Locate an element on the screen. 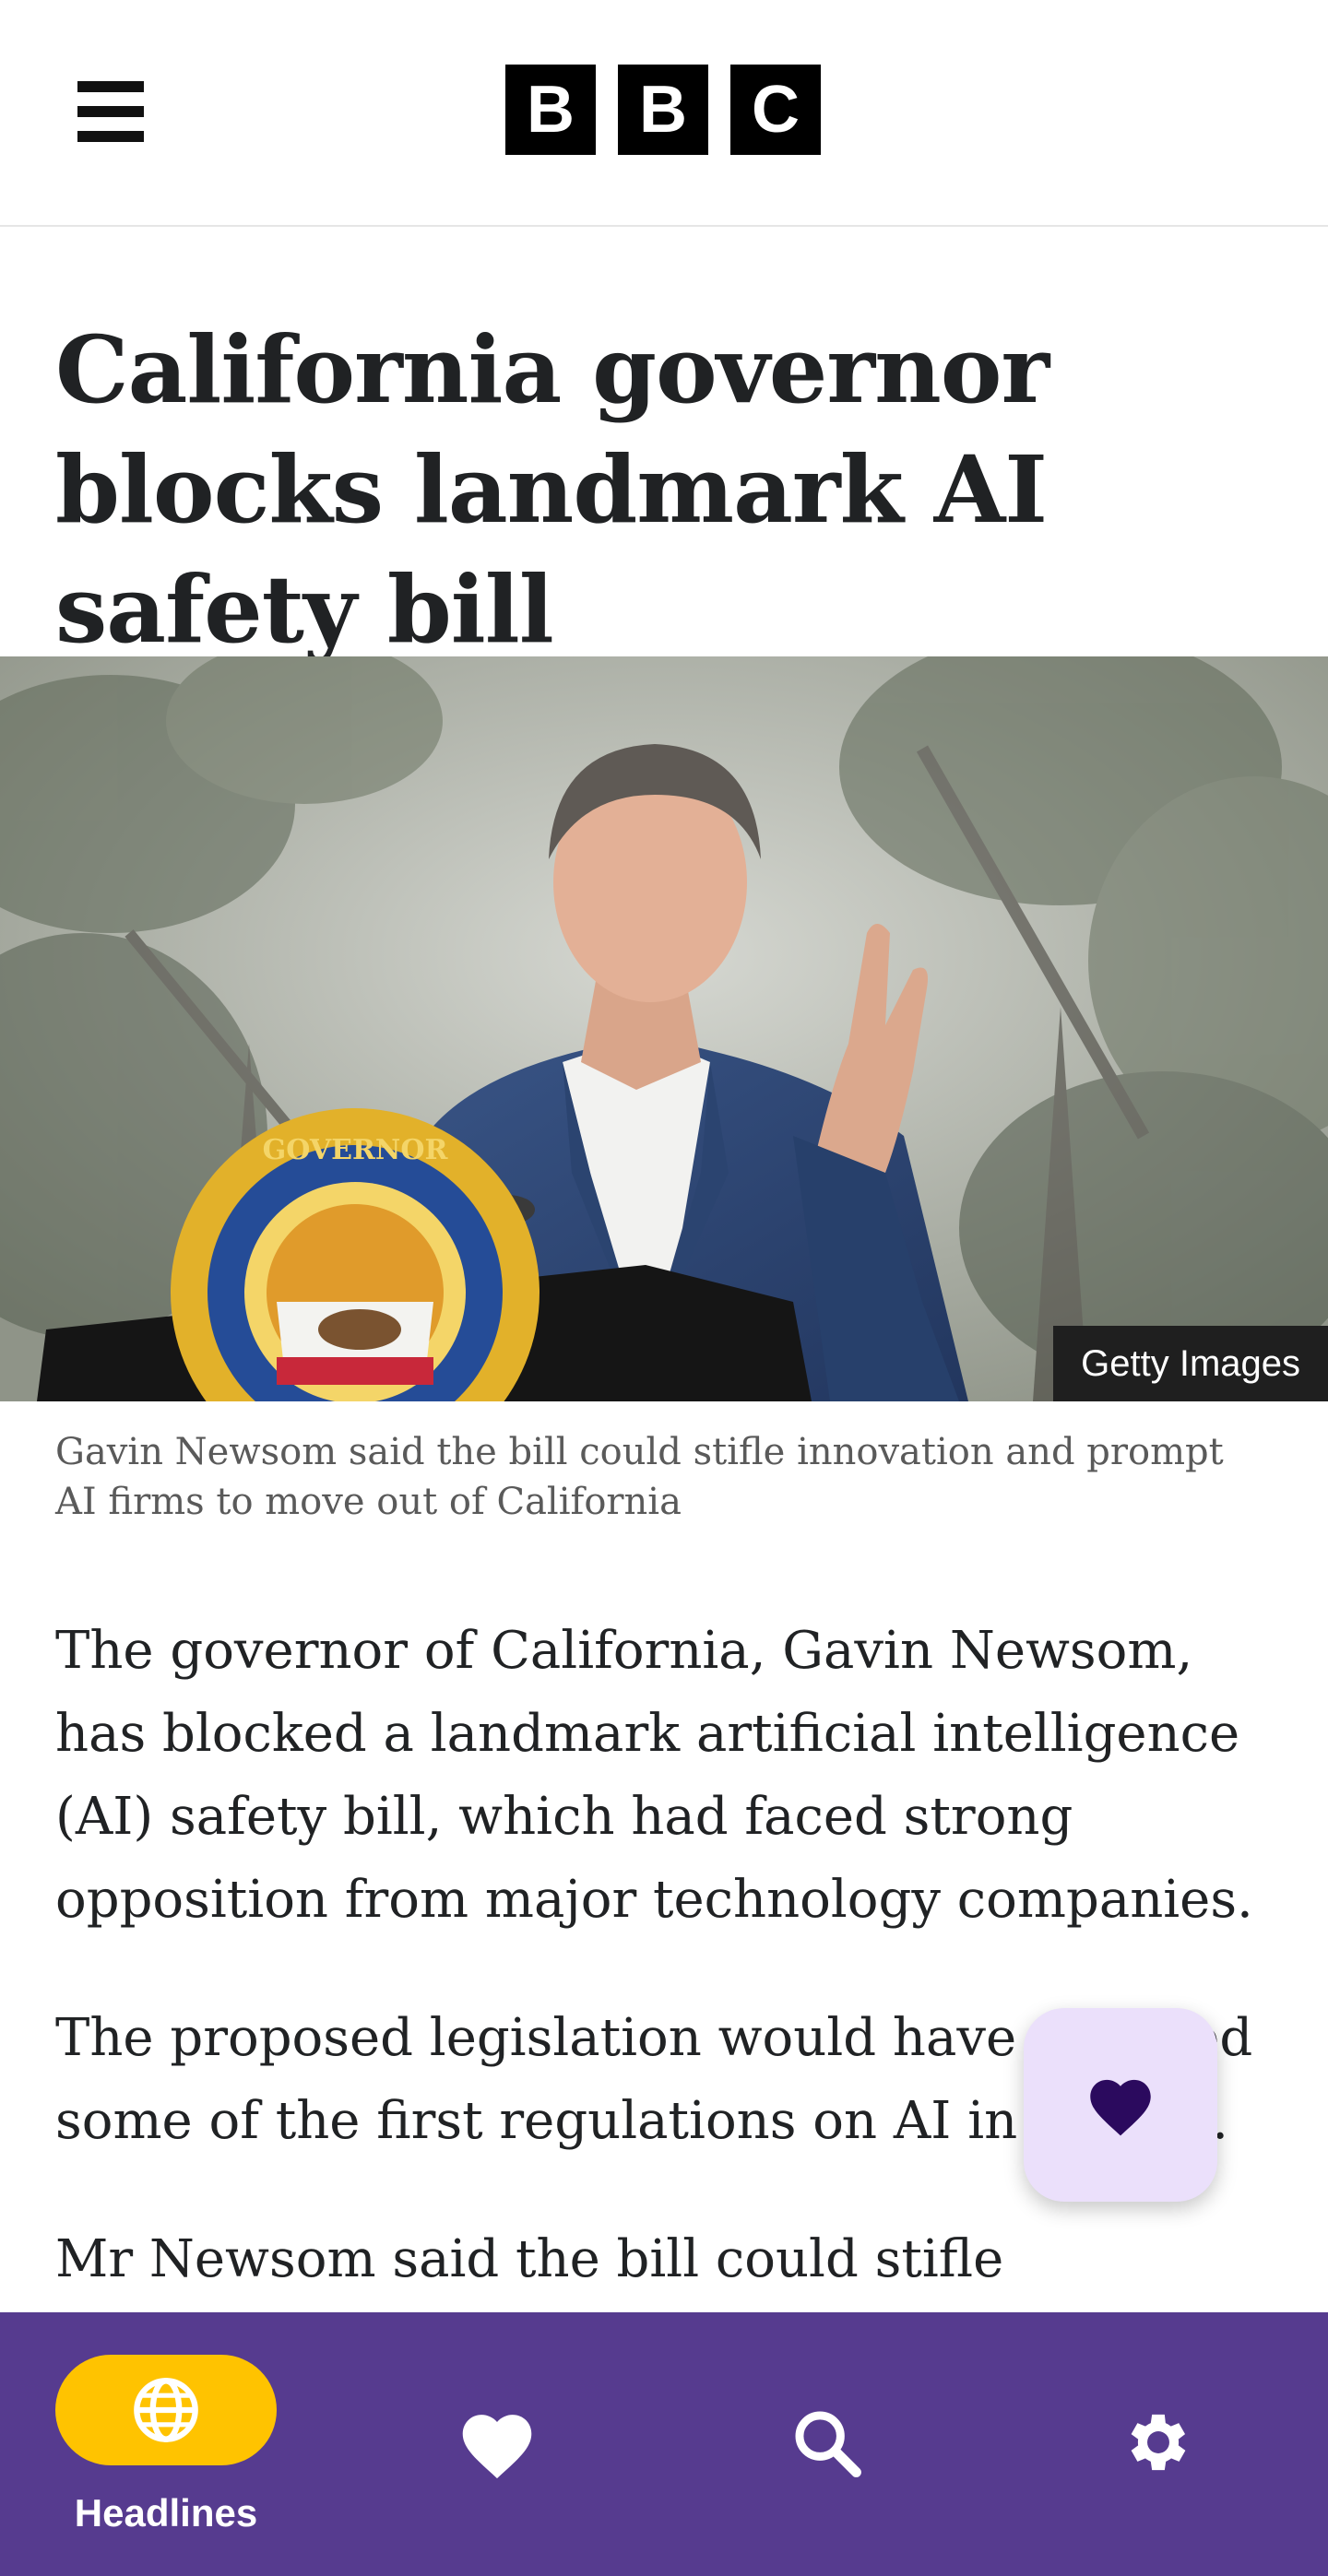 This screenshot has width=1328, height=2576. nav-tab-headlines: Headlines is located at coordinates (166, 2444).